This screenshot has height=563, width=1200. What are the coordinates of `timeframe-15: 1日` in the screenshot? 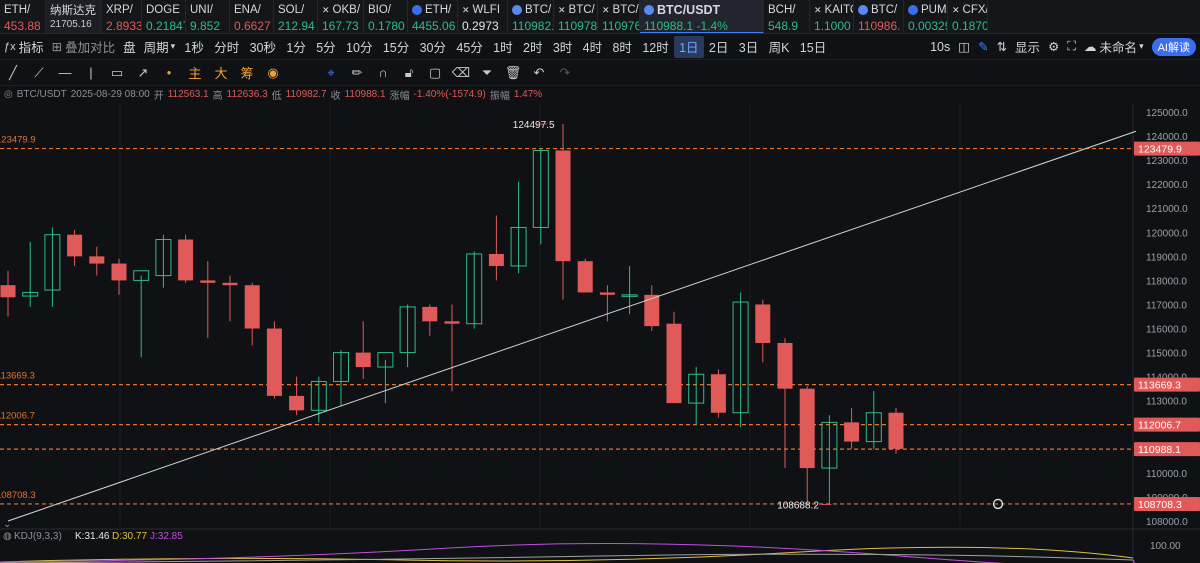 It's located at (688, 46).